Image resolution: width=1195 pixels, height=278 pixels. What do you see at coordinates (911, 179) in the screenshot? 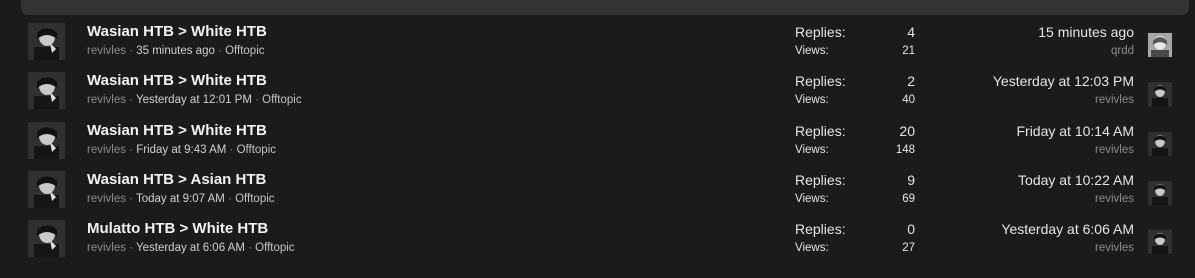
I see `replies-count: 9` at bounding box center [911, 179].